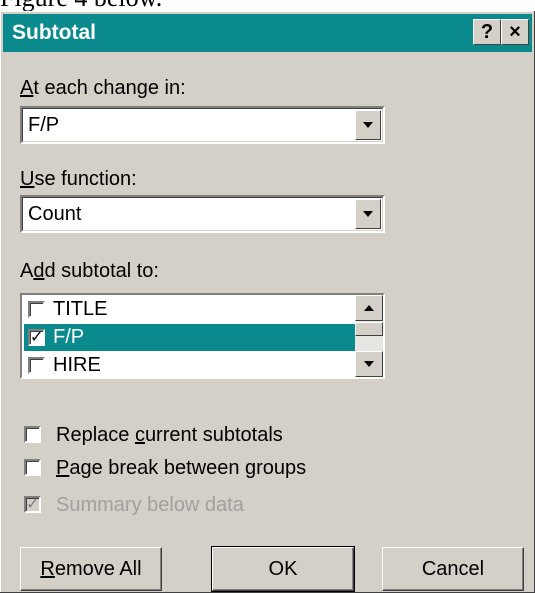 The image size is (535, 593). Describe the element at coordinates (32, 434) in the screenshot. I see `replace-current-subtotals-checkbox` at that location.